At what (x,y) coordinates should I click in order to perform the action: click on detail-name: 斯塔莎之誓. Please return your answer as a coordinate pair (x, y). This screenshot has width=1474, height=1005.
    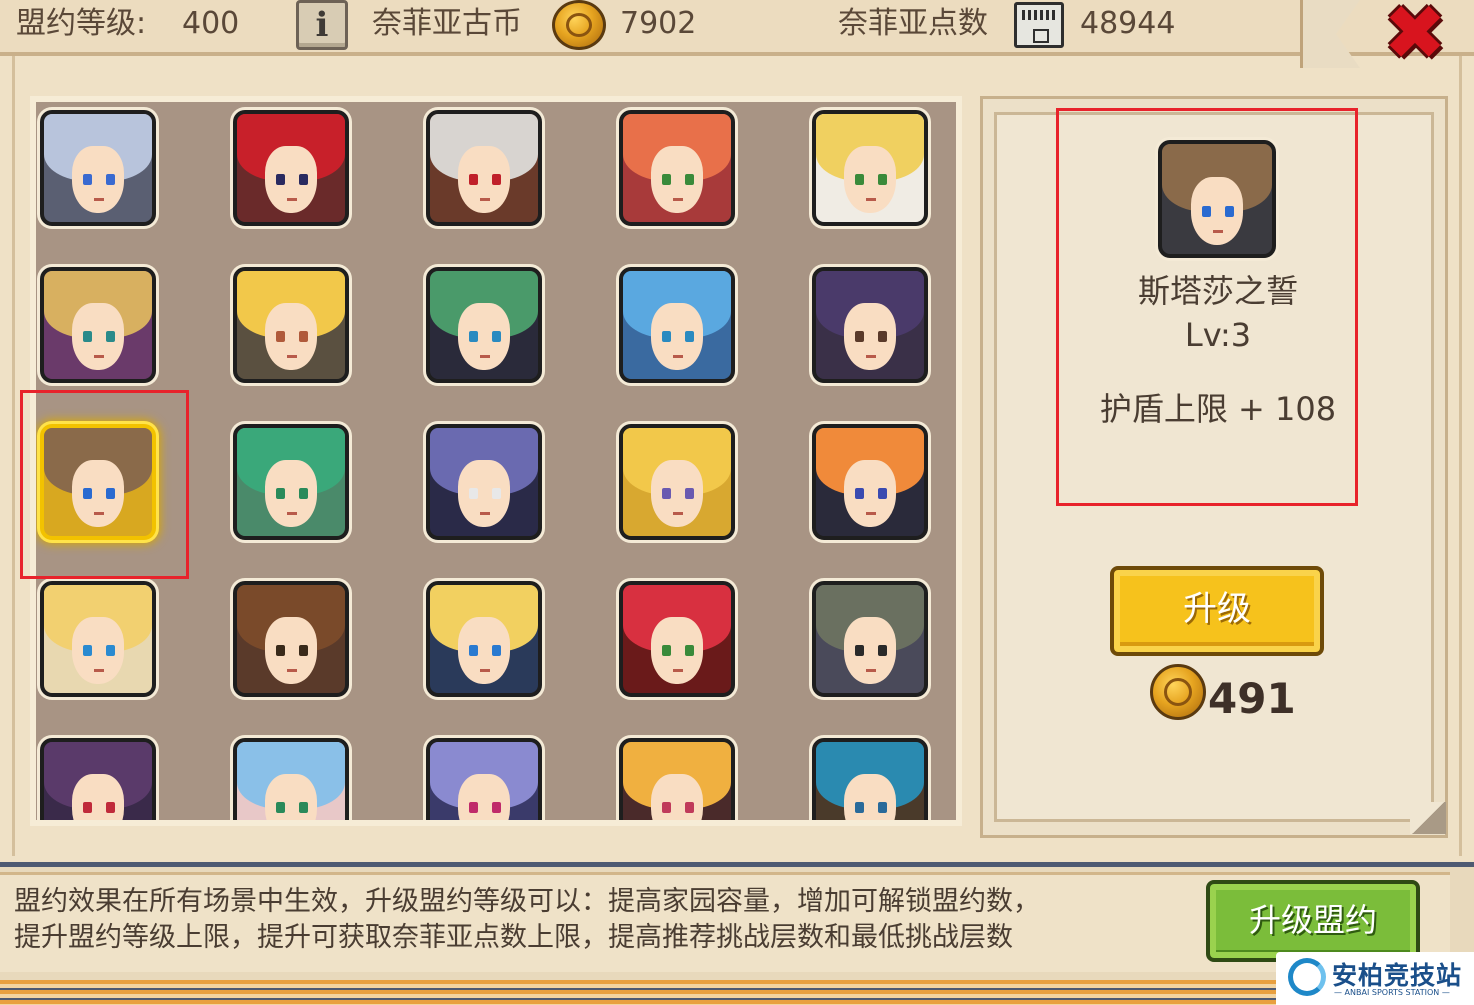
    Looking at the image, I should click on (1217, 291).